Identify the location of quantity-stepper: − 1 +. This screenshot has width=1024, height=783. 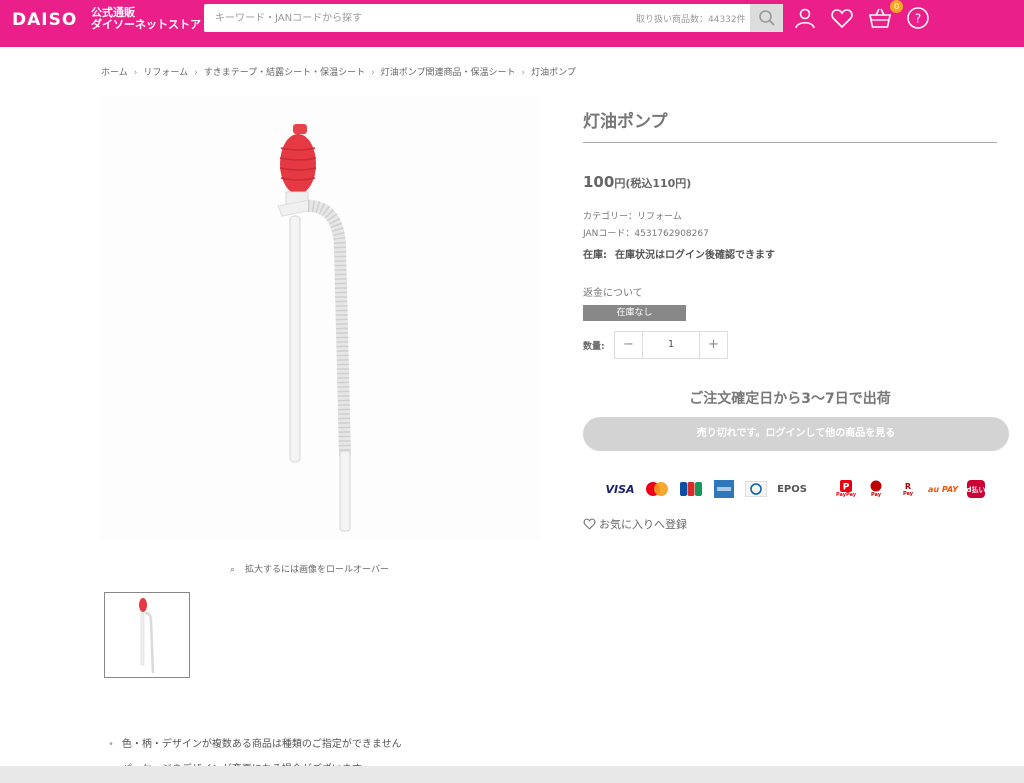
(671, 345).